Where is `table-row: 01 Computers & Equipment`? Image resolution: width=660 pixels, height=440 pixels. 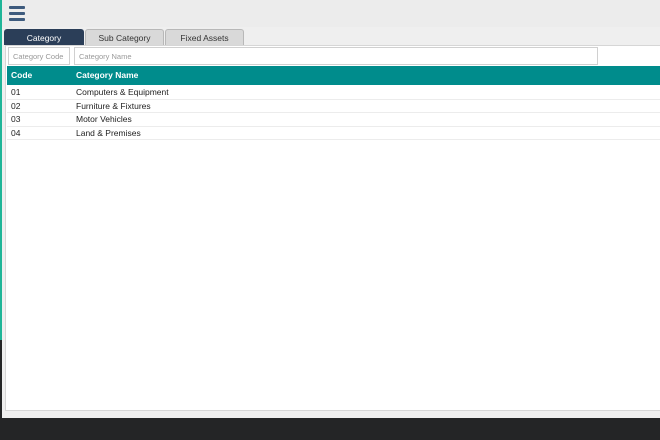 table-row: 01 Computers & Equipment is located at coordinates (333, 93).